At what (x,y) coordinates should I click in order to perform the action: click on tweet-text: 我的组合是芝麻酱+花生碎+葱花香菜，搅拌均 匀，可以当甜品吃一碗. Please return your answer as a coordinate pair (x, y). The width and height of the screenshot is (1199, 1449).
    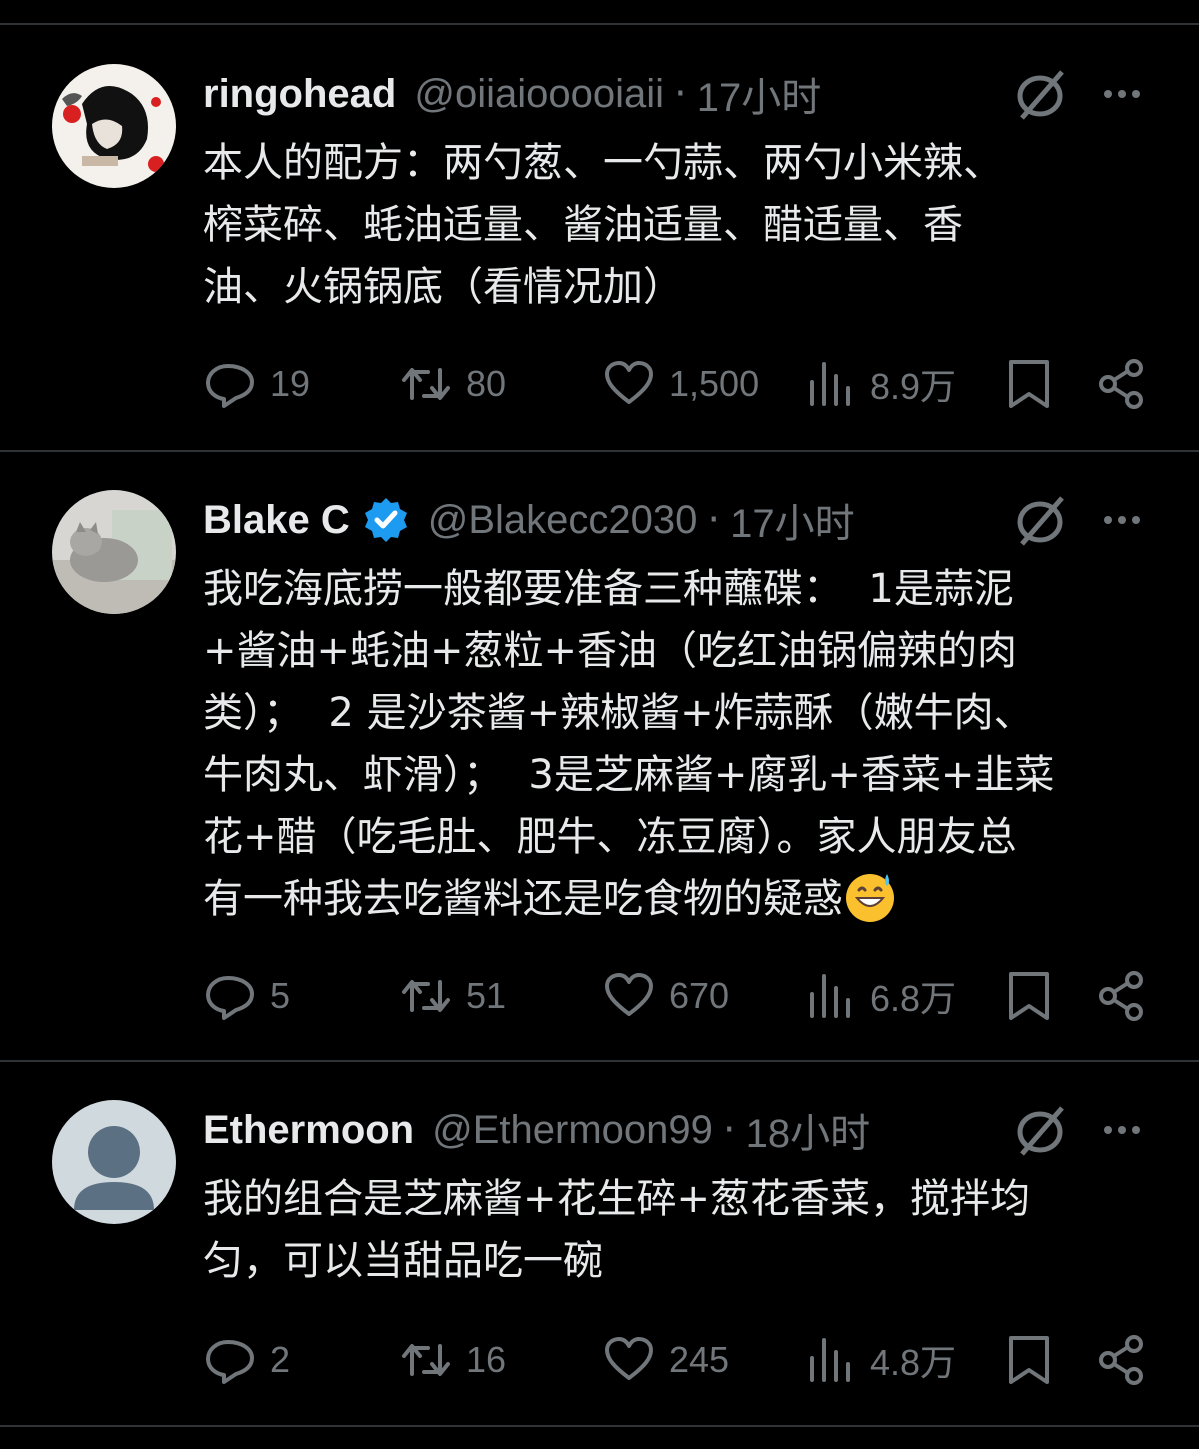
    Looking at the image, I should click on (617, 1230).